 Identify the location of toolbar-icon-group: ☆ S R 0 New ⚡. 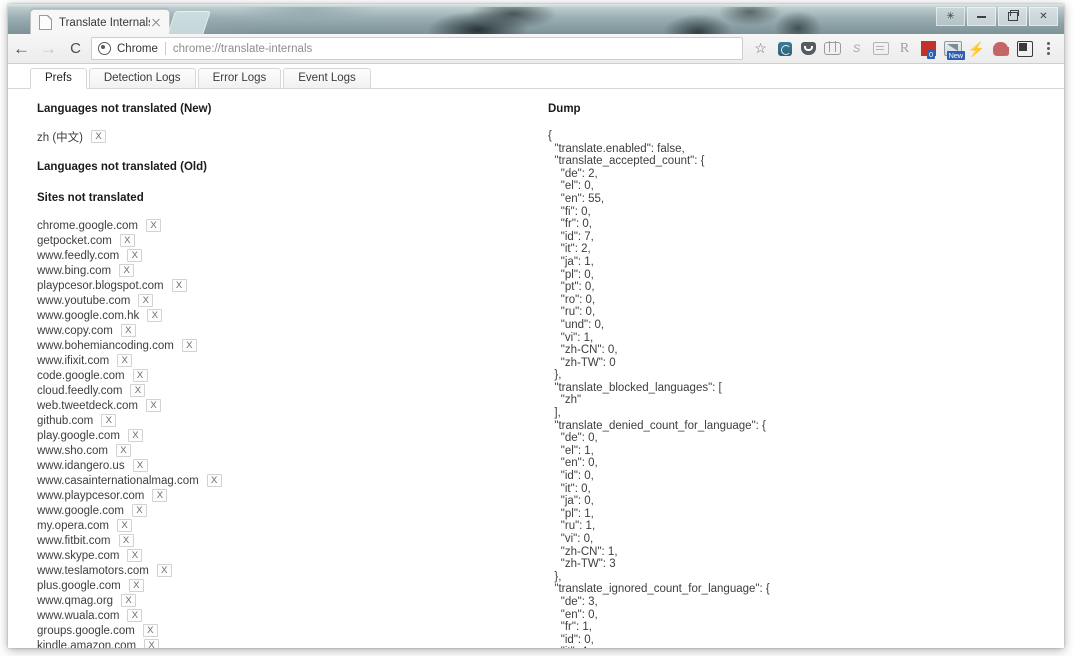
(906, 48).